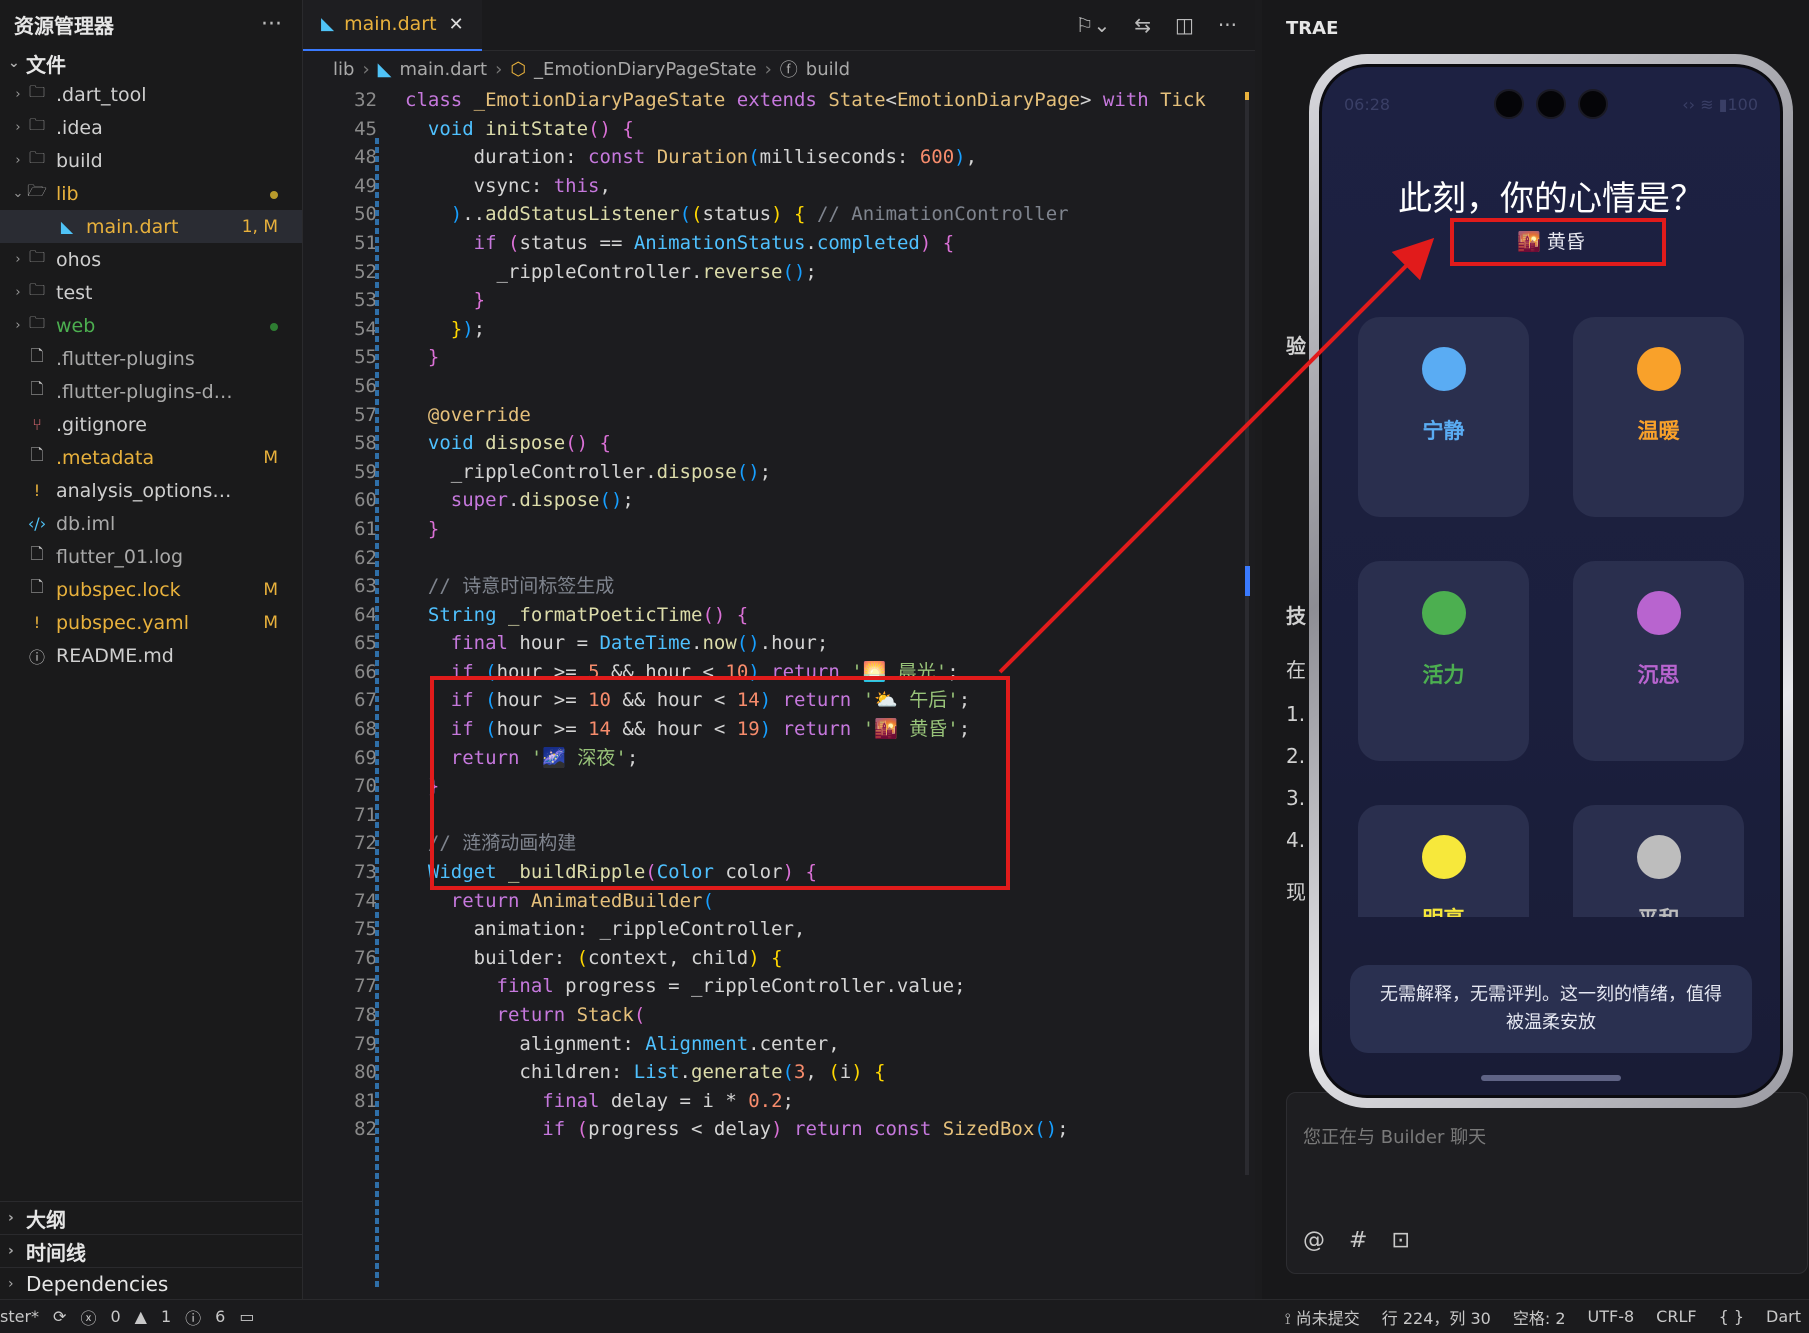  Describe the element at coordinates (779, 558) in the screenshot. I see `code-line: 62` at that location.